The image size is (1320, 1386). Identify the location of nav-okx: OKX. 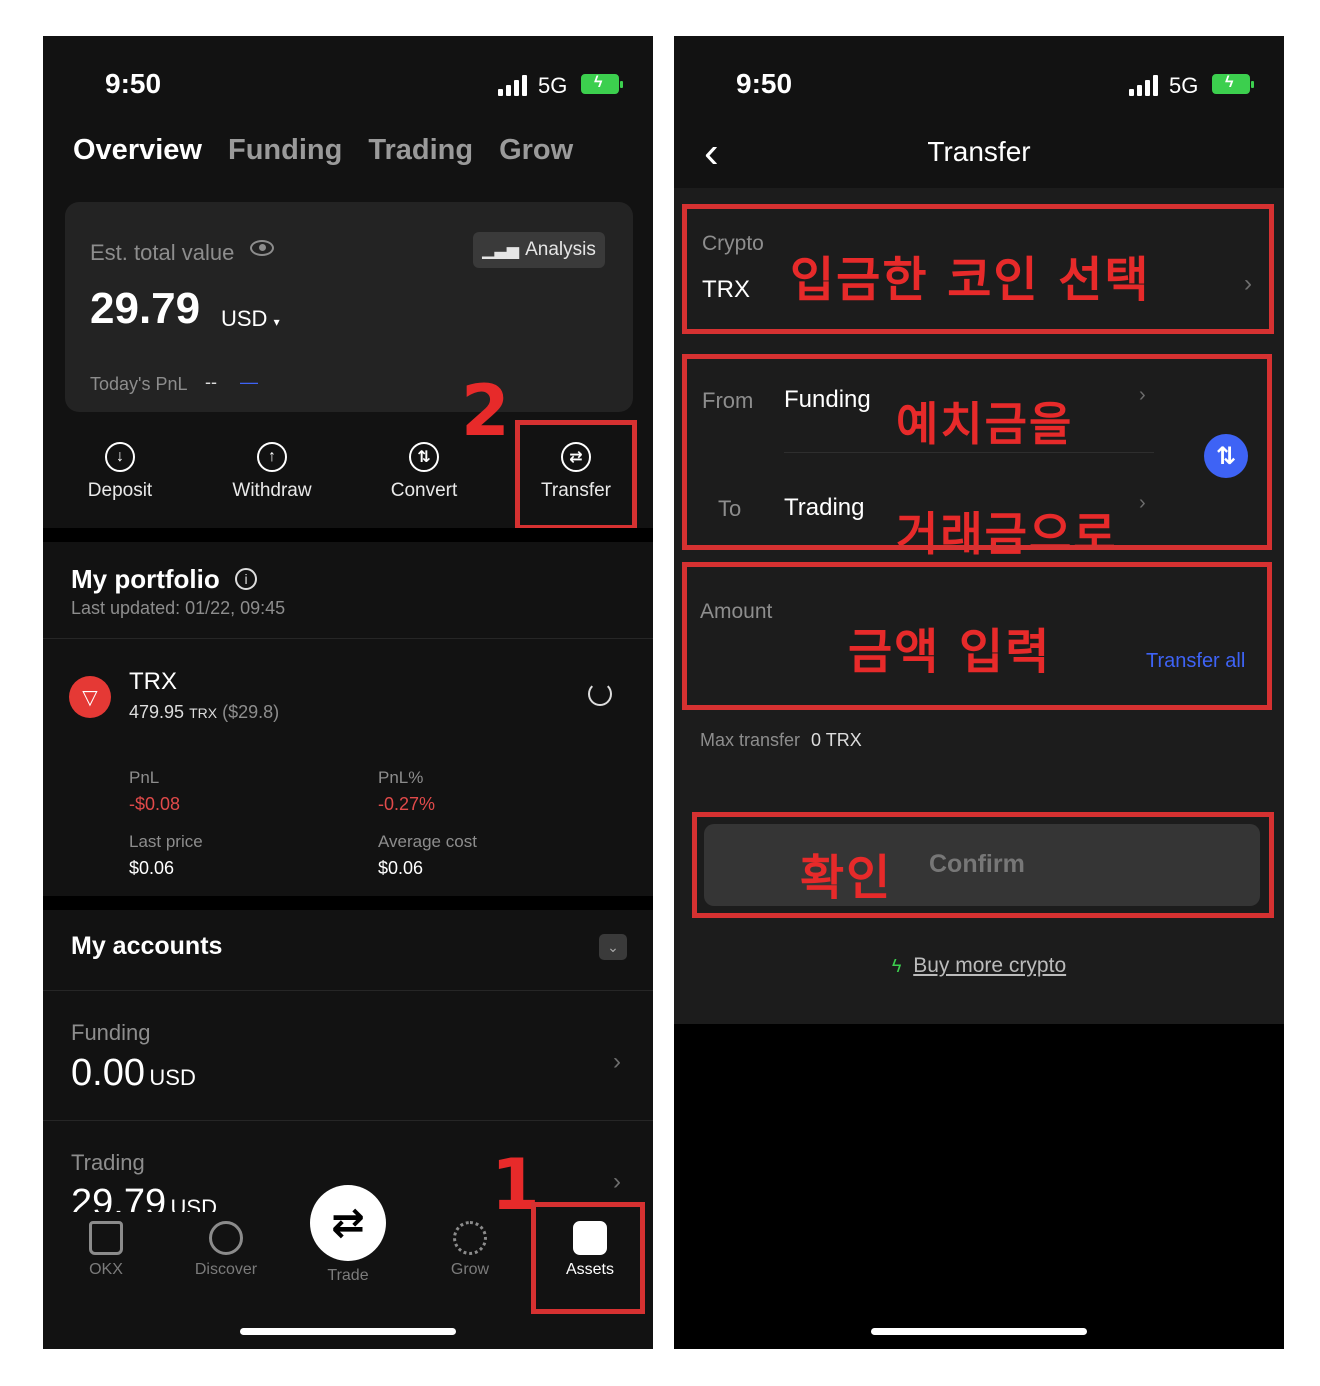
(106, 1250).